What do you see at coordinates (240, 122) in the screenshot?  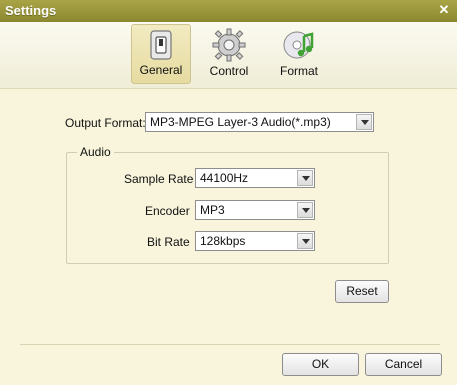 I see `output-format-value: MP3-MPEG Layer-3 Audio(*.mp3)` at bounding box center [240, 122].